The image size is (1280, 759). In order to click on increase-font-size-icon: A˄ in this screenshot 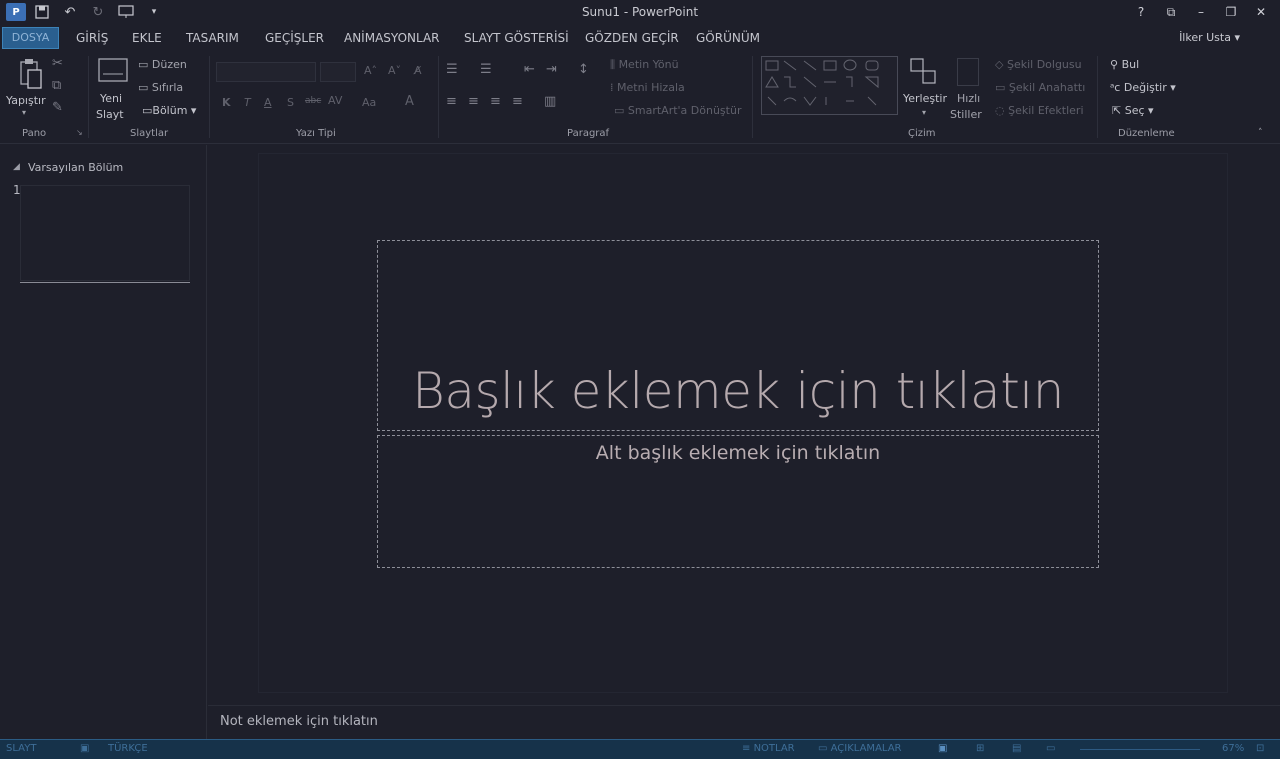, I will do `click(370, 70)`.